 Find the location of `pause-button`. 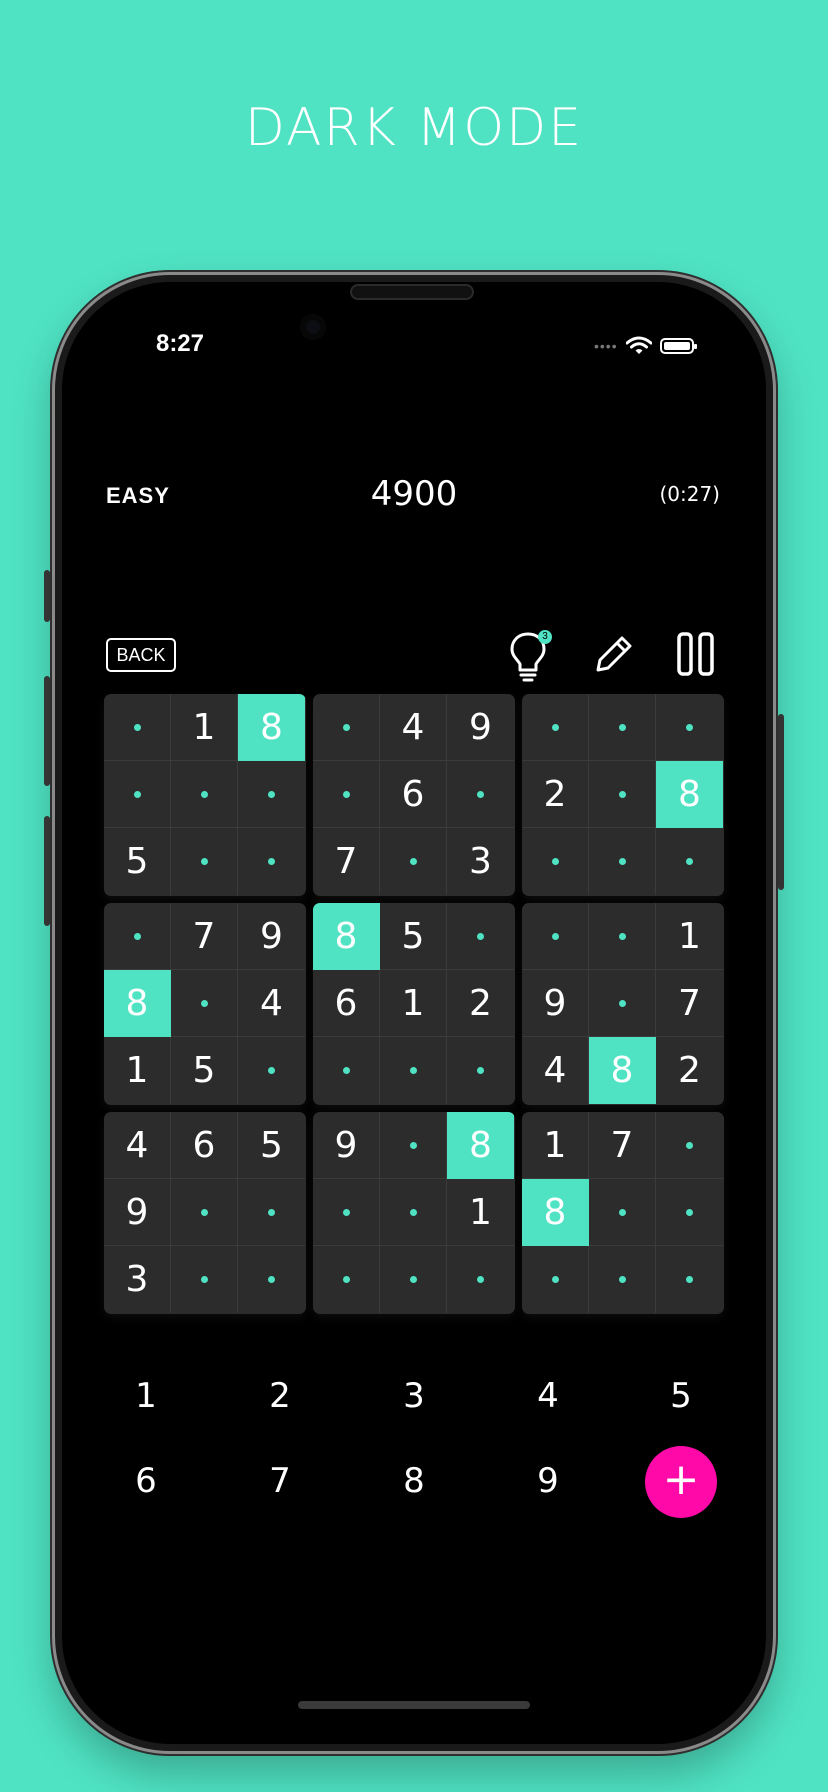

pause-button is located at coordinates (697, 654).